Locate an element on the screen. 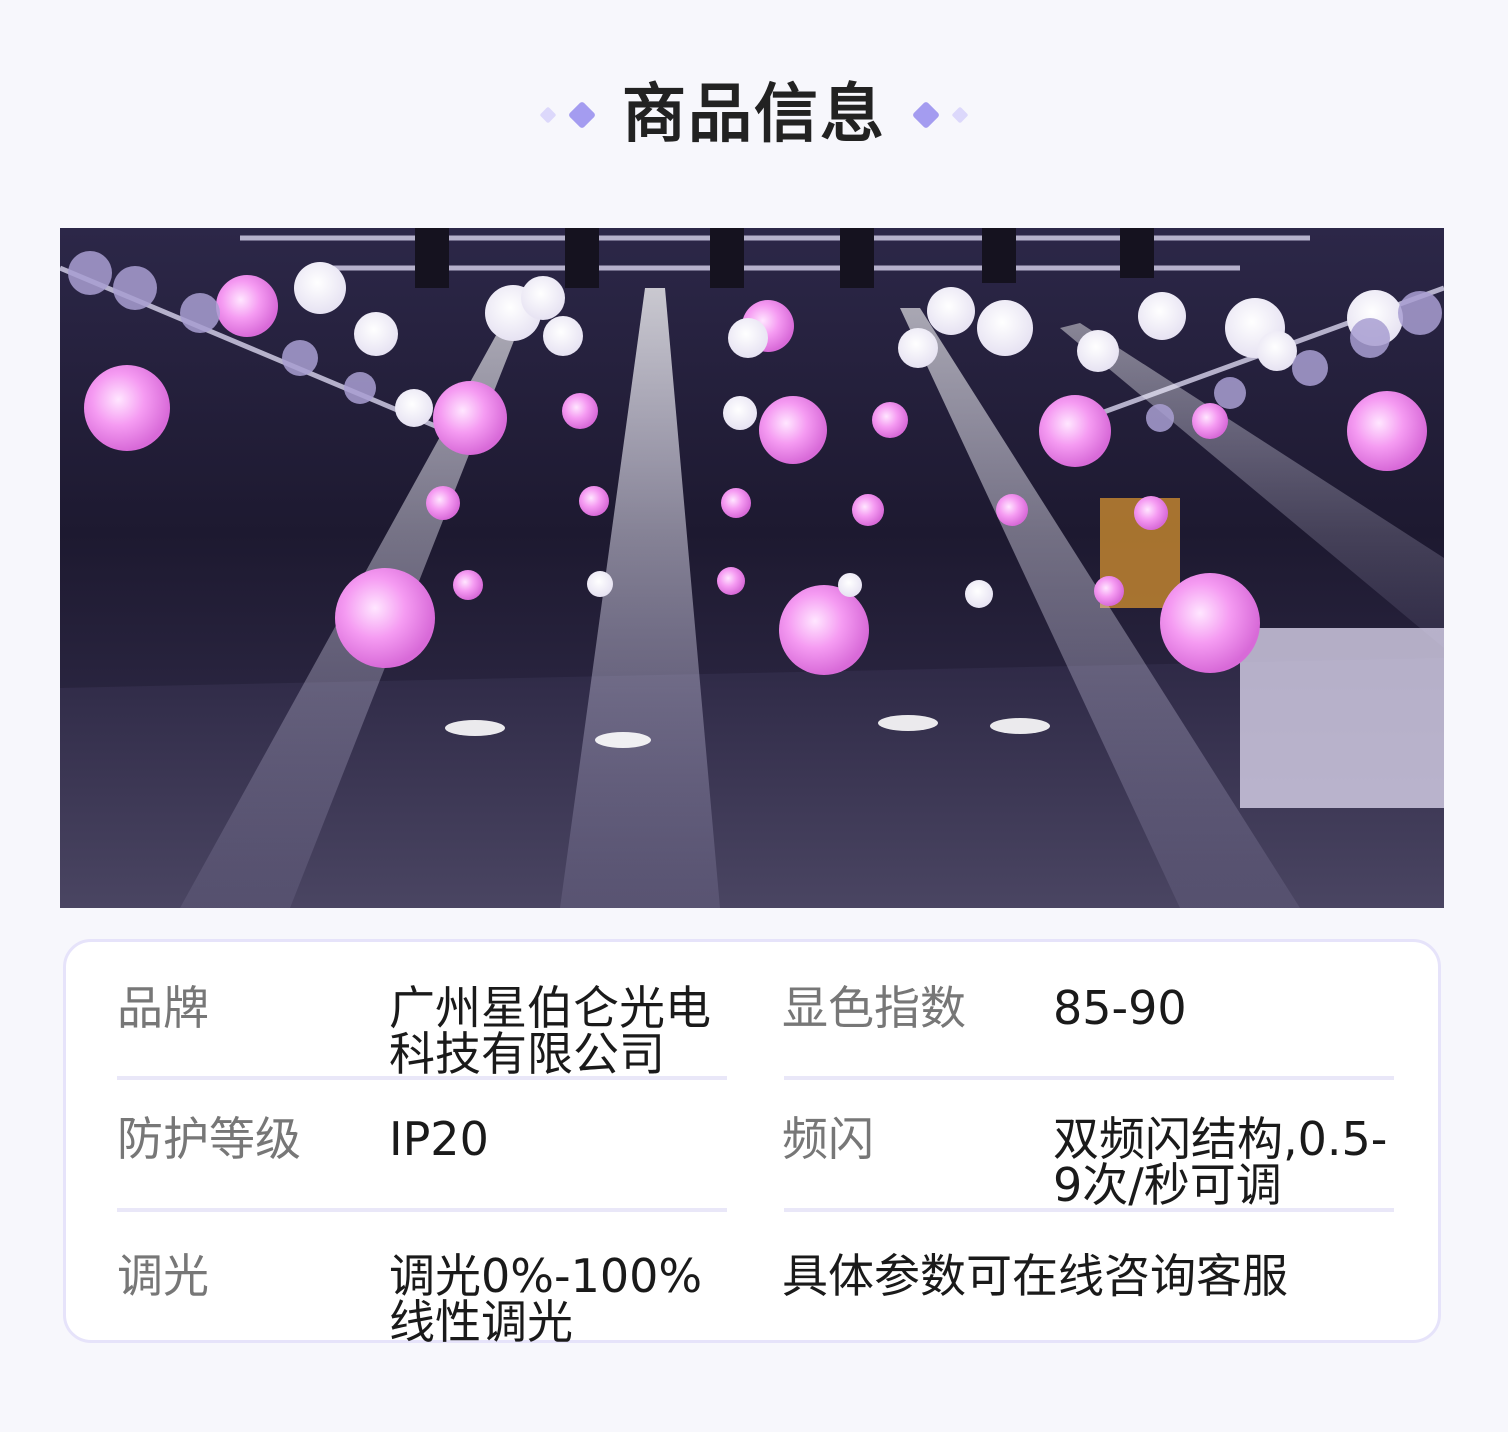  spec-note-consult: 具体参数可在线咨询客服 is located at coordinates (1035, 1276).